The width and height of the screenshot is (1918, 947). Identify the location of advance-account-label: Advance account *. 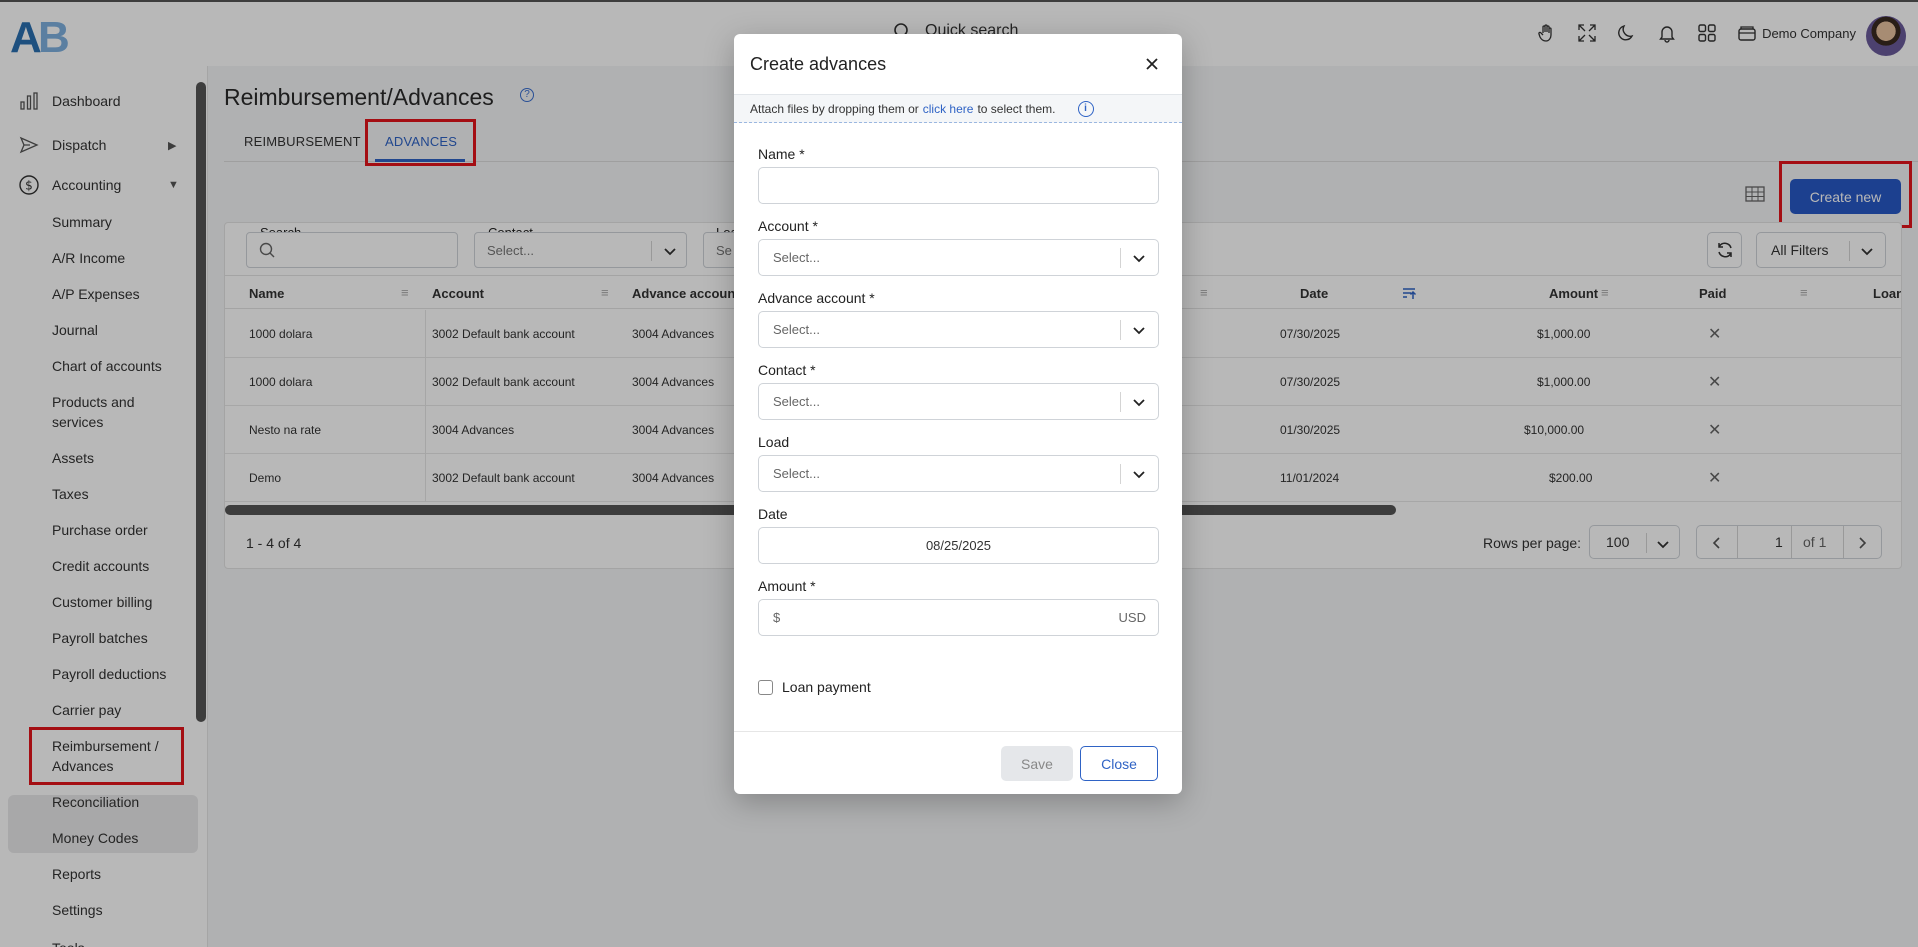
(816, 298).